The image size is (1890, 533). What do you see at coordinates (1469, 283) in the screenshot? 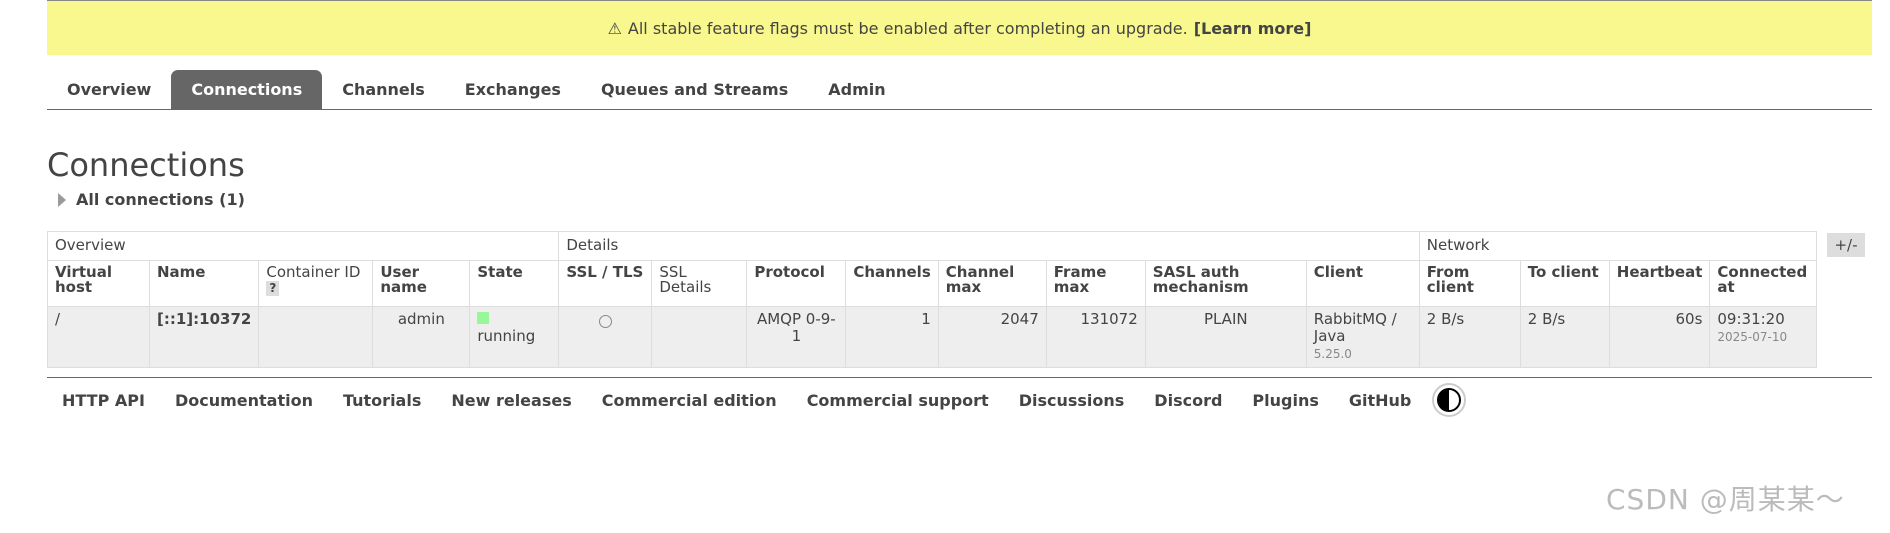
I see `col-from-client: From client` at bounding box center [1469, 283].